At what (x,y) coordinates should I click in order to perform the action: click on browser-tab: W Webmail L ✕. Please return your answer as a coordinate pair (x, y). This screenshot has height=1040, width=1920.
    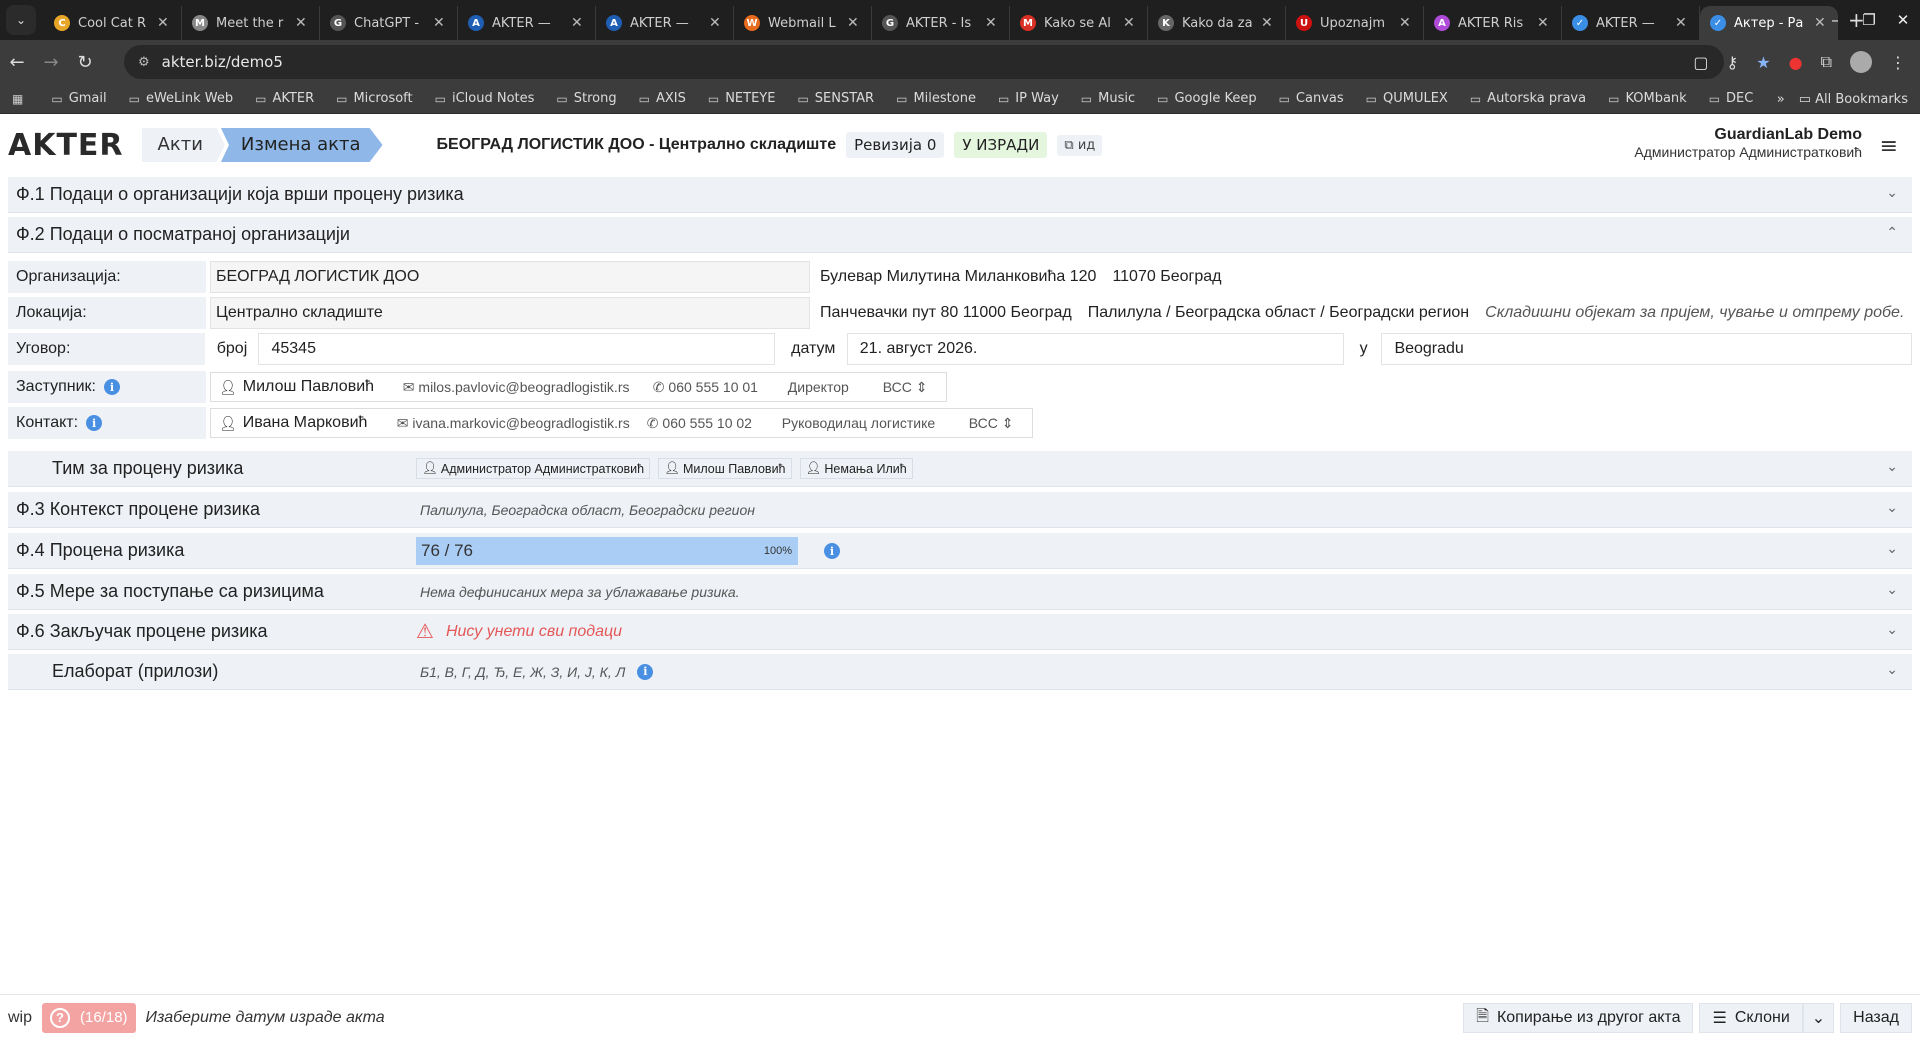
    Looking at the image, I should click on (803, 23).